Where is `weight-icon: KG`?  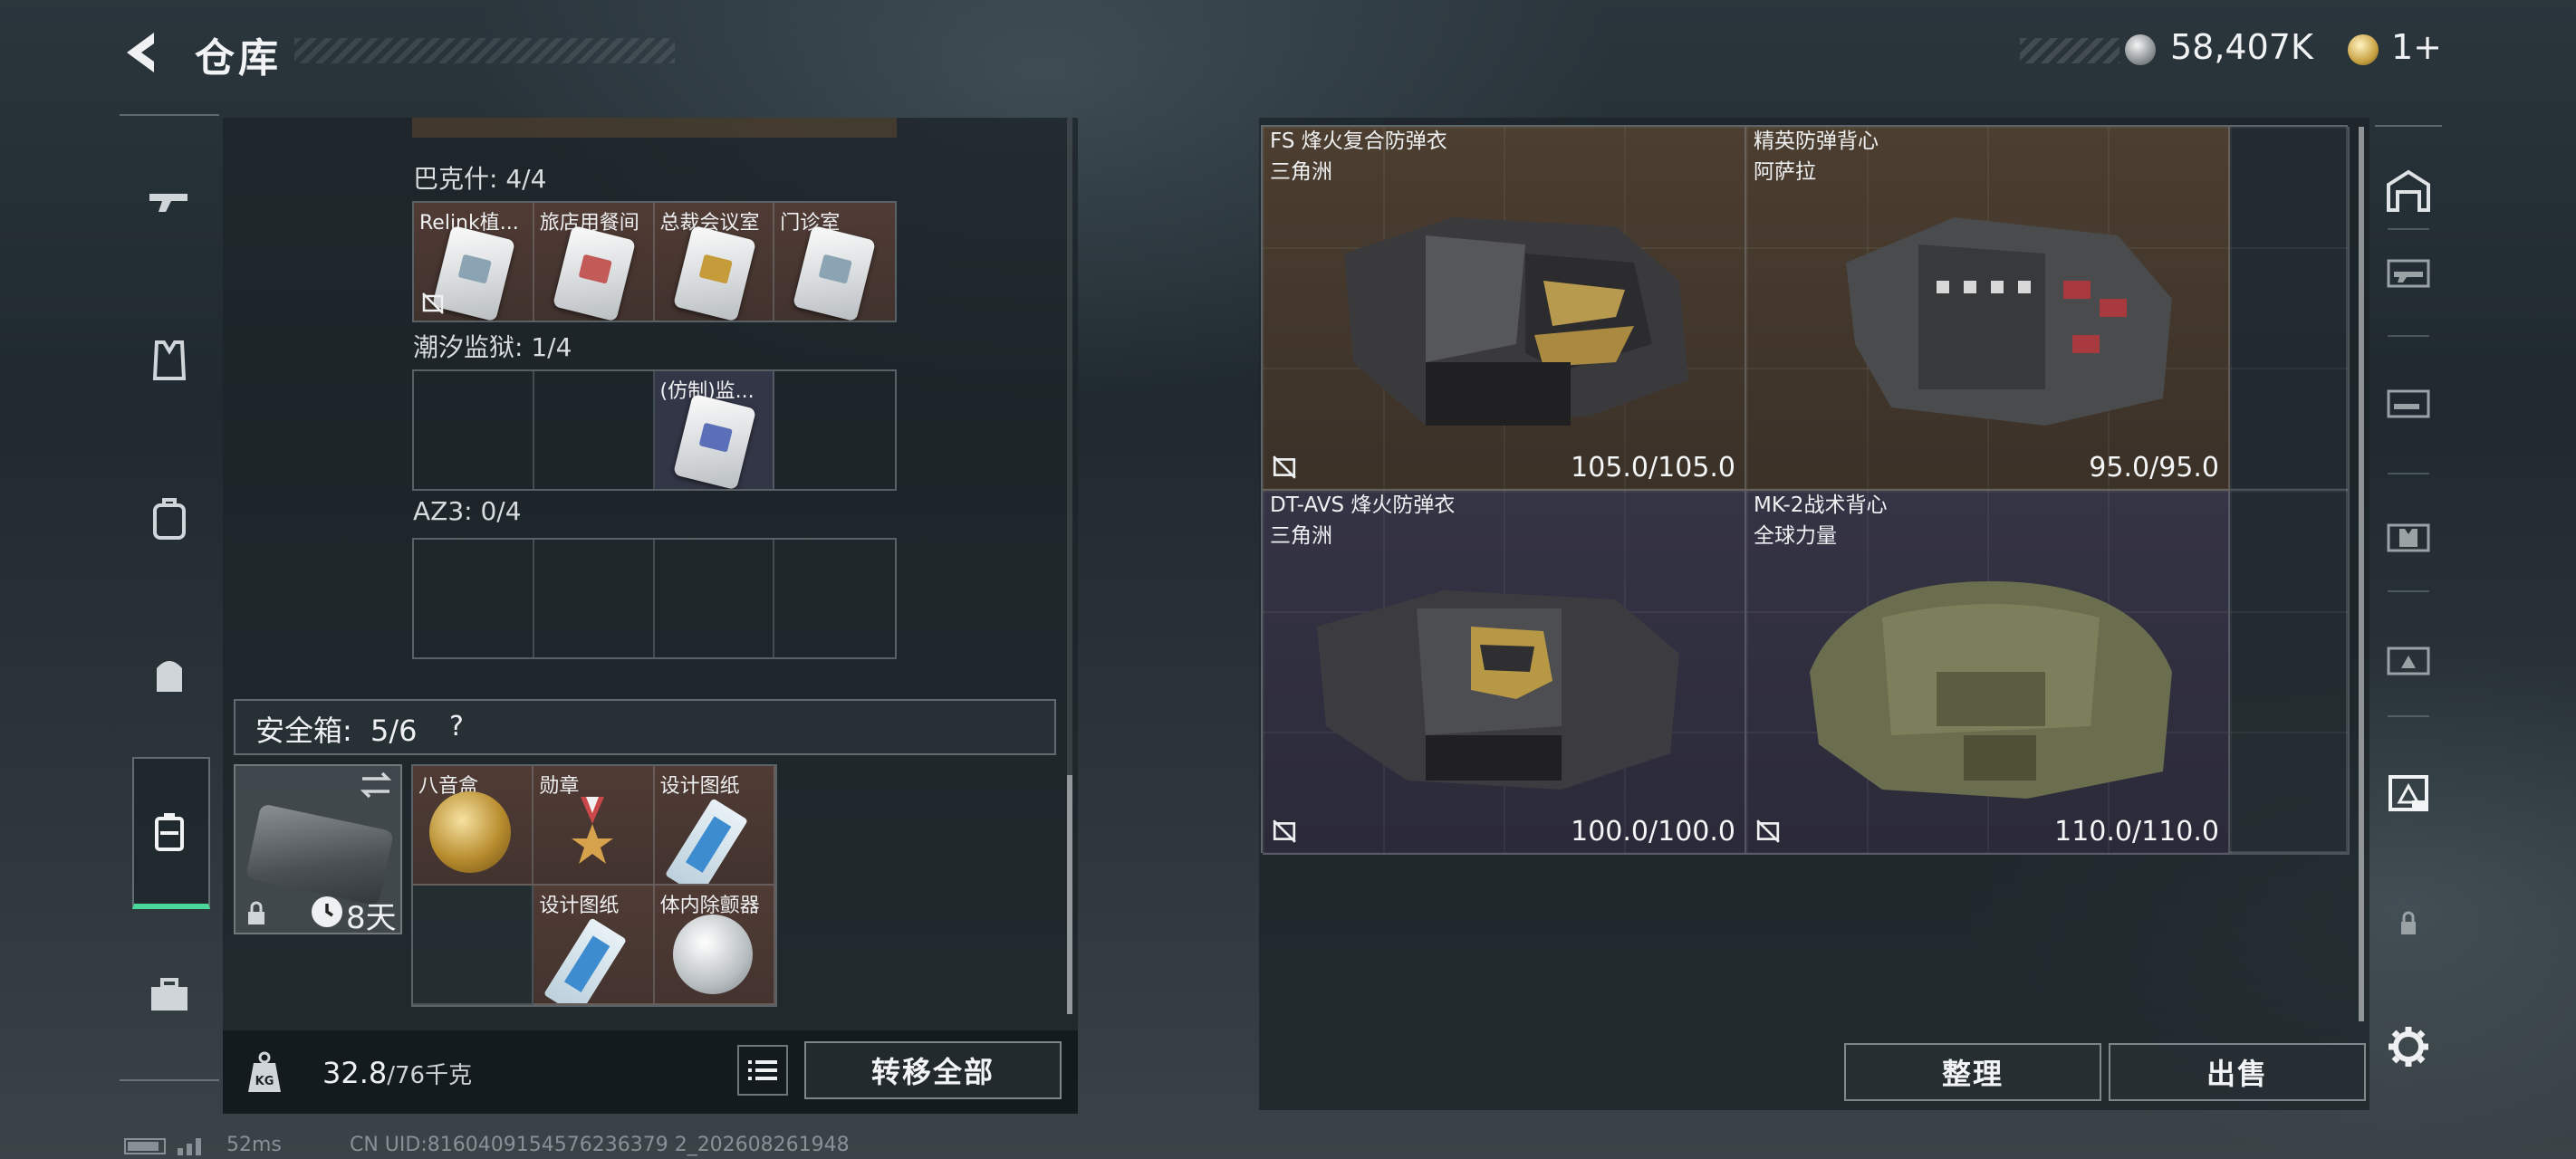 weight-icon: KG is located at coordinates (264, 1071).